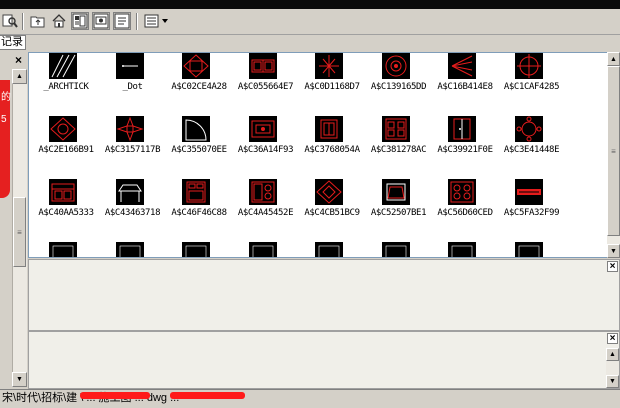 The height and width of the screenshot is (408, 620). What do you see at coordinates (310, 22) in the screenshot?
I see `toolbar` at bounding box center [310, 22].